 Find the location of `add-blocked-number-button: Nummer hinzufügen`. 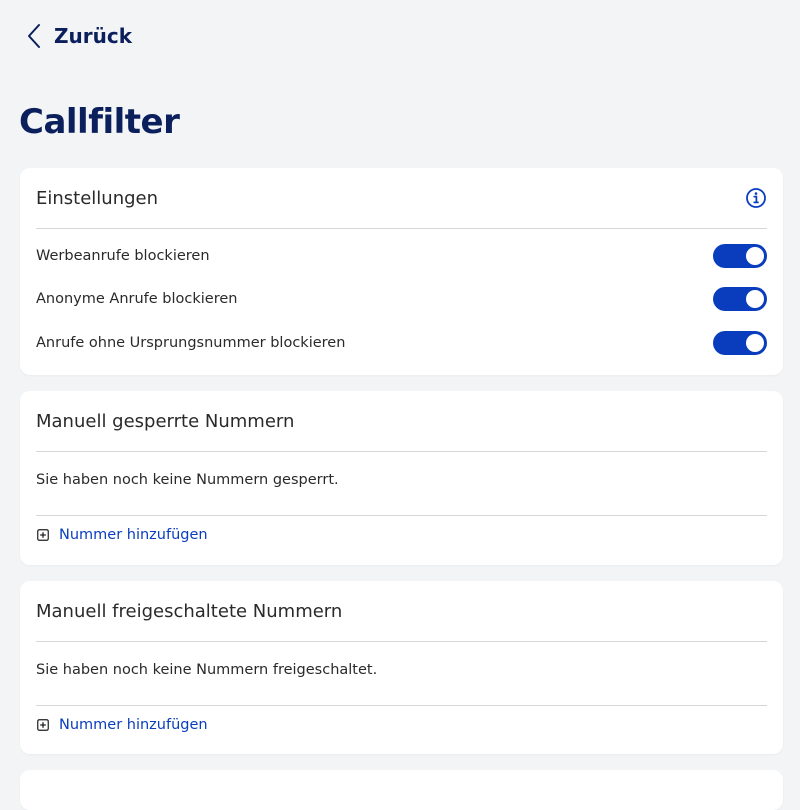

add-blocked-number-button: Nummer hinzufügen is located at coordinates (122, 535).